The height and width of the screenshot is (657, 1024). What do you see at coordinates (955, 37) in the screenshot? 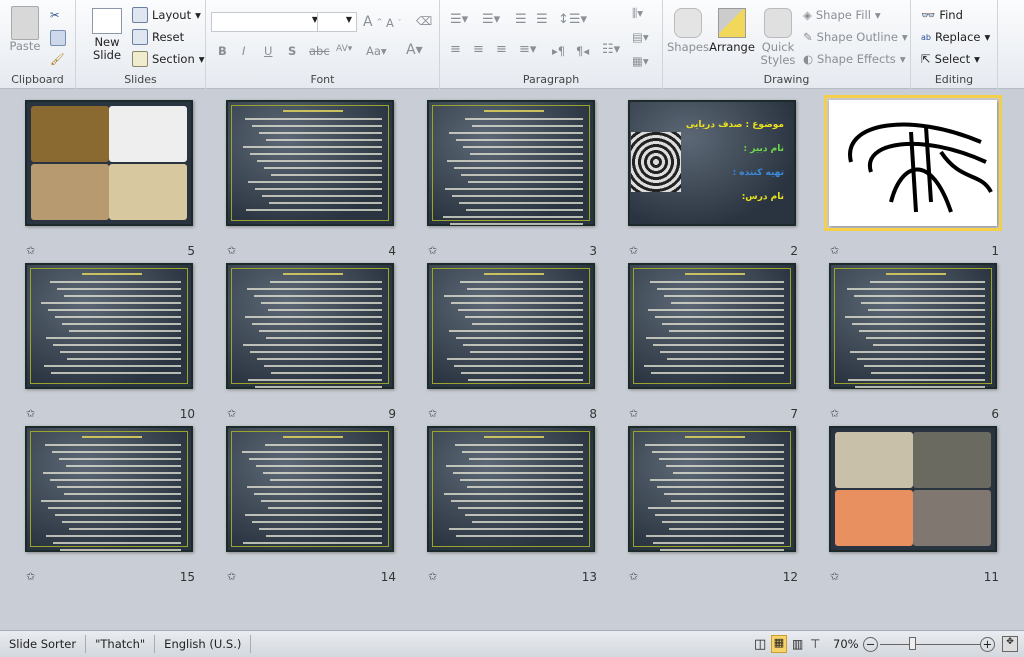
I see `replace-button: ab Replace ▾` at bounding box center [955, 37].